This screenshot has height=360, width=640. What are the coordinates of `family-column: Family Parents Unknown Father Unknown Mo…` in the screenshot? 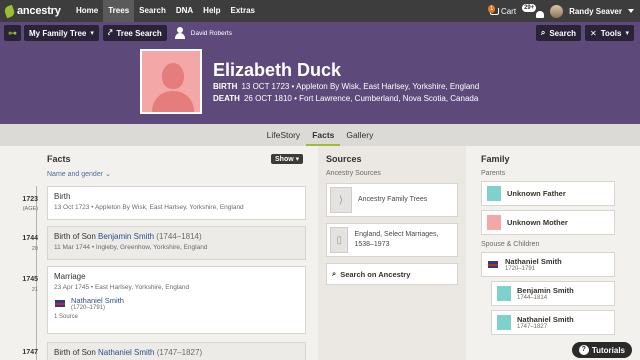 It's located at (553, 240).